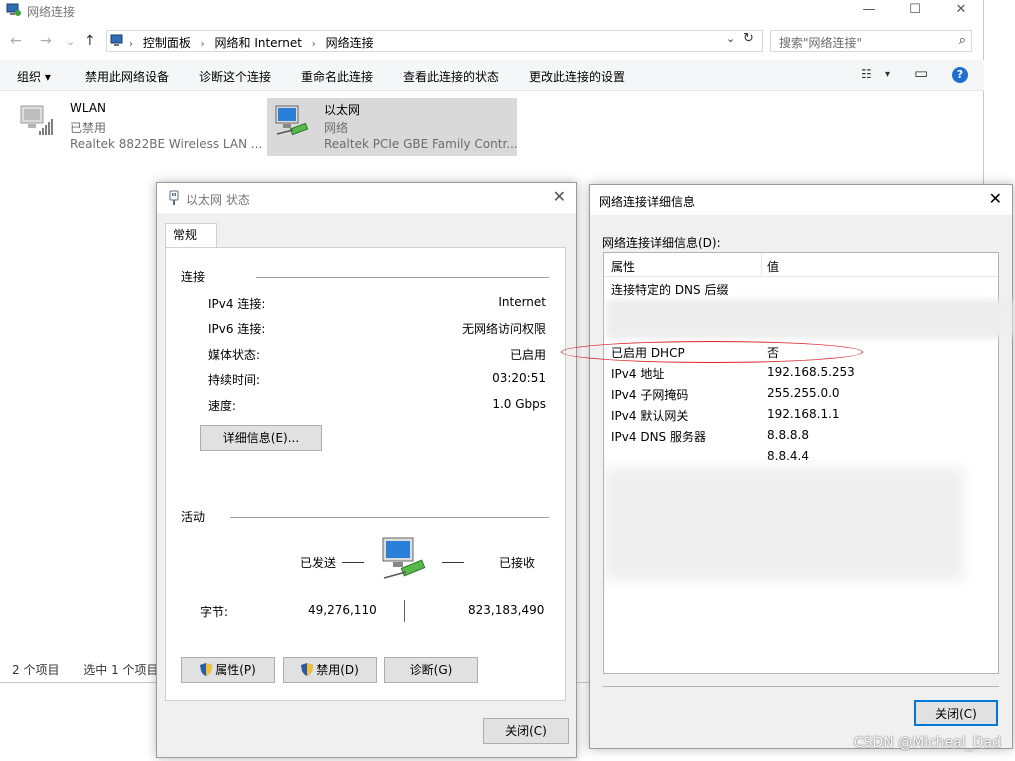 This screenshot has height=761, width=1015. What do you see at coordinates (34, 76) in the screenshot?
I see `organize-menu: 组织 ▾` at bounding box center [34, 76].